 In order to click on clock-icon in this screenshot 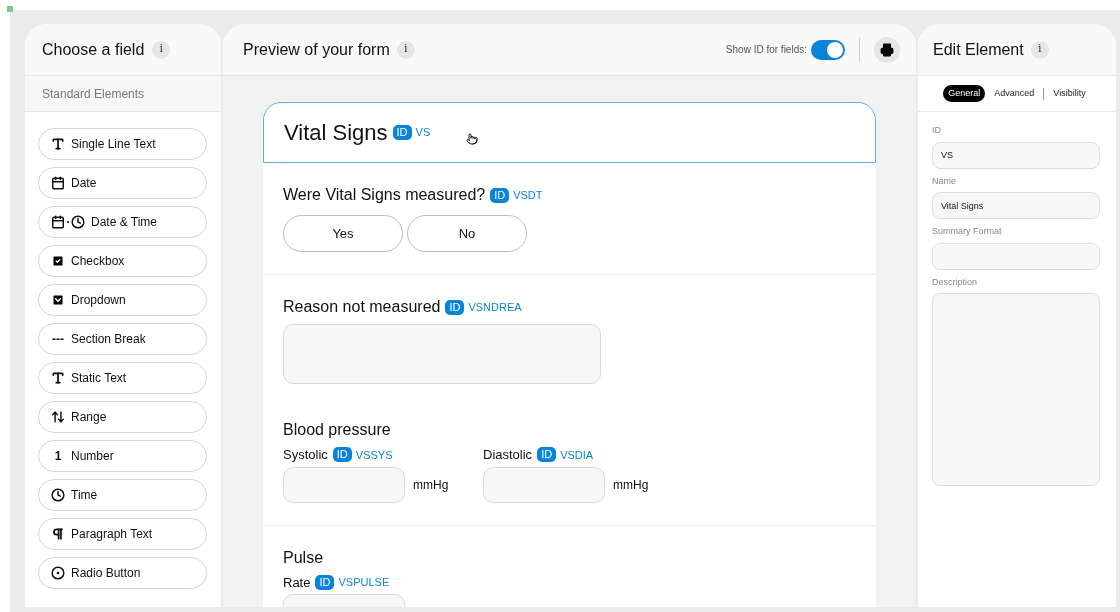, I will do `click(58, 495)`.